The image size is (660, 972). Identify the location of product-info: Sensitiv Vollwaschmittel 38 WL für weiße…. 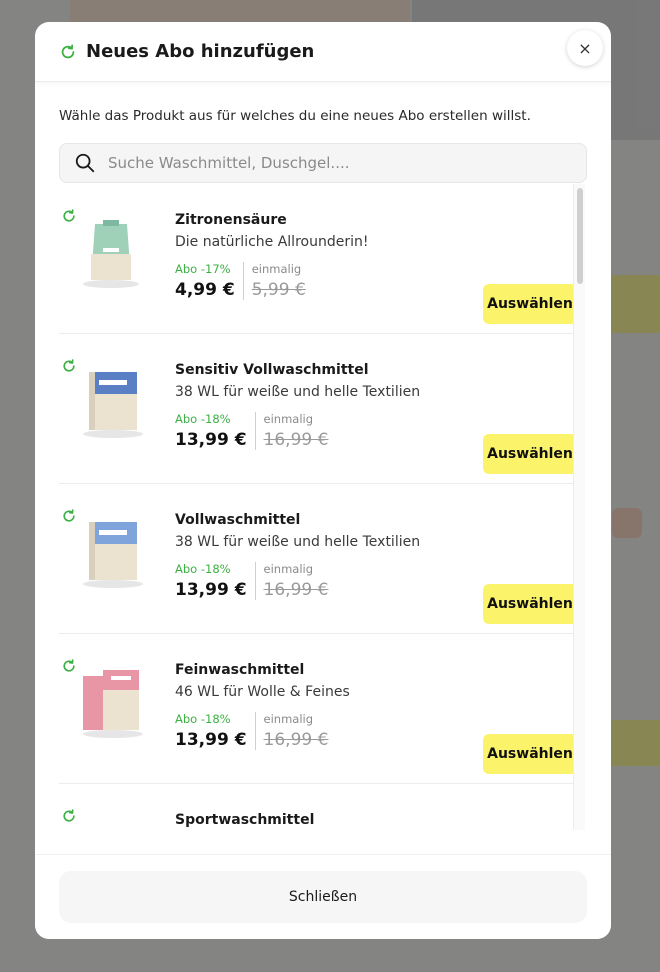
(297, 406).